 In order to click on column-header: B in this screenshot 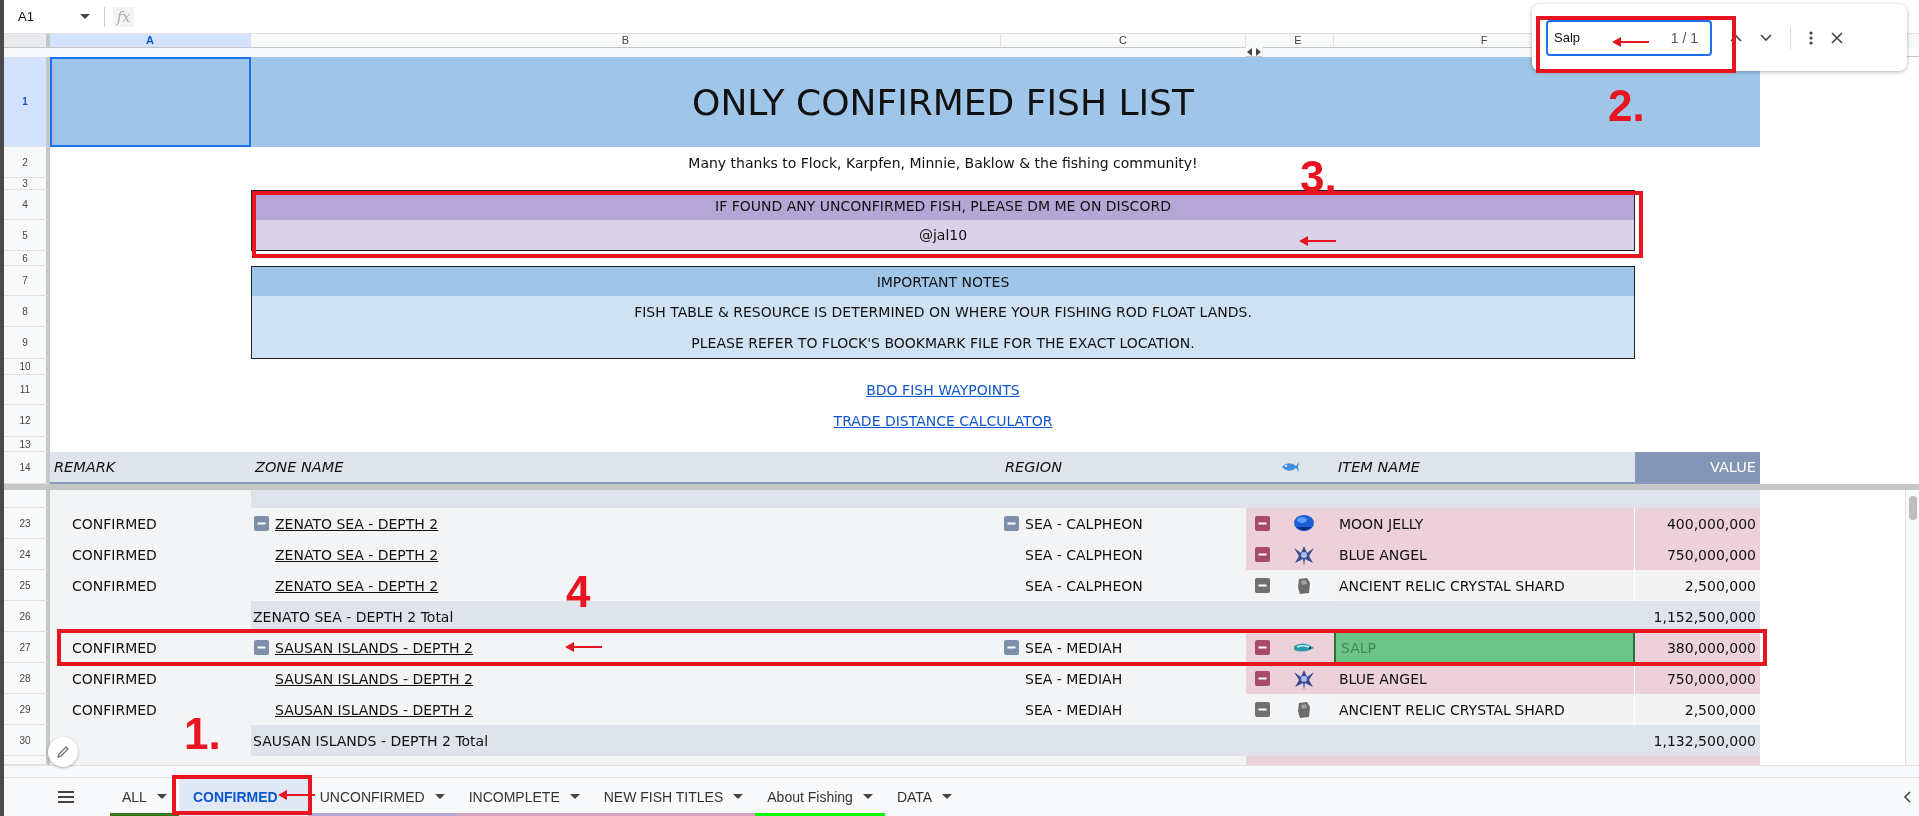, I will do `click(626, 41)`.